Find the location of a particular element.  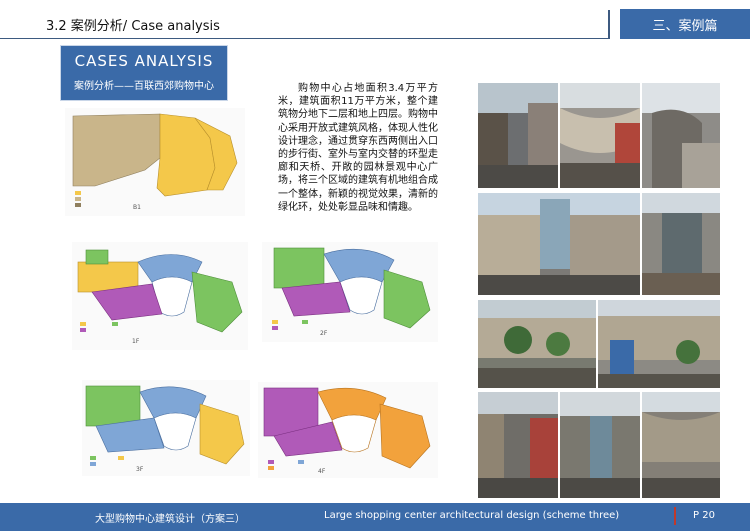

photo-plaza-wide-image is located at coordinates (559, 244).